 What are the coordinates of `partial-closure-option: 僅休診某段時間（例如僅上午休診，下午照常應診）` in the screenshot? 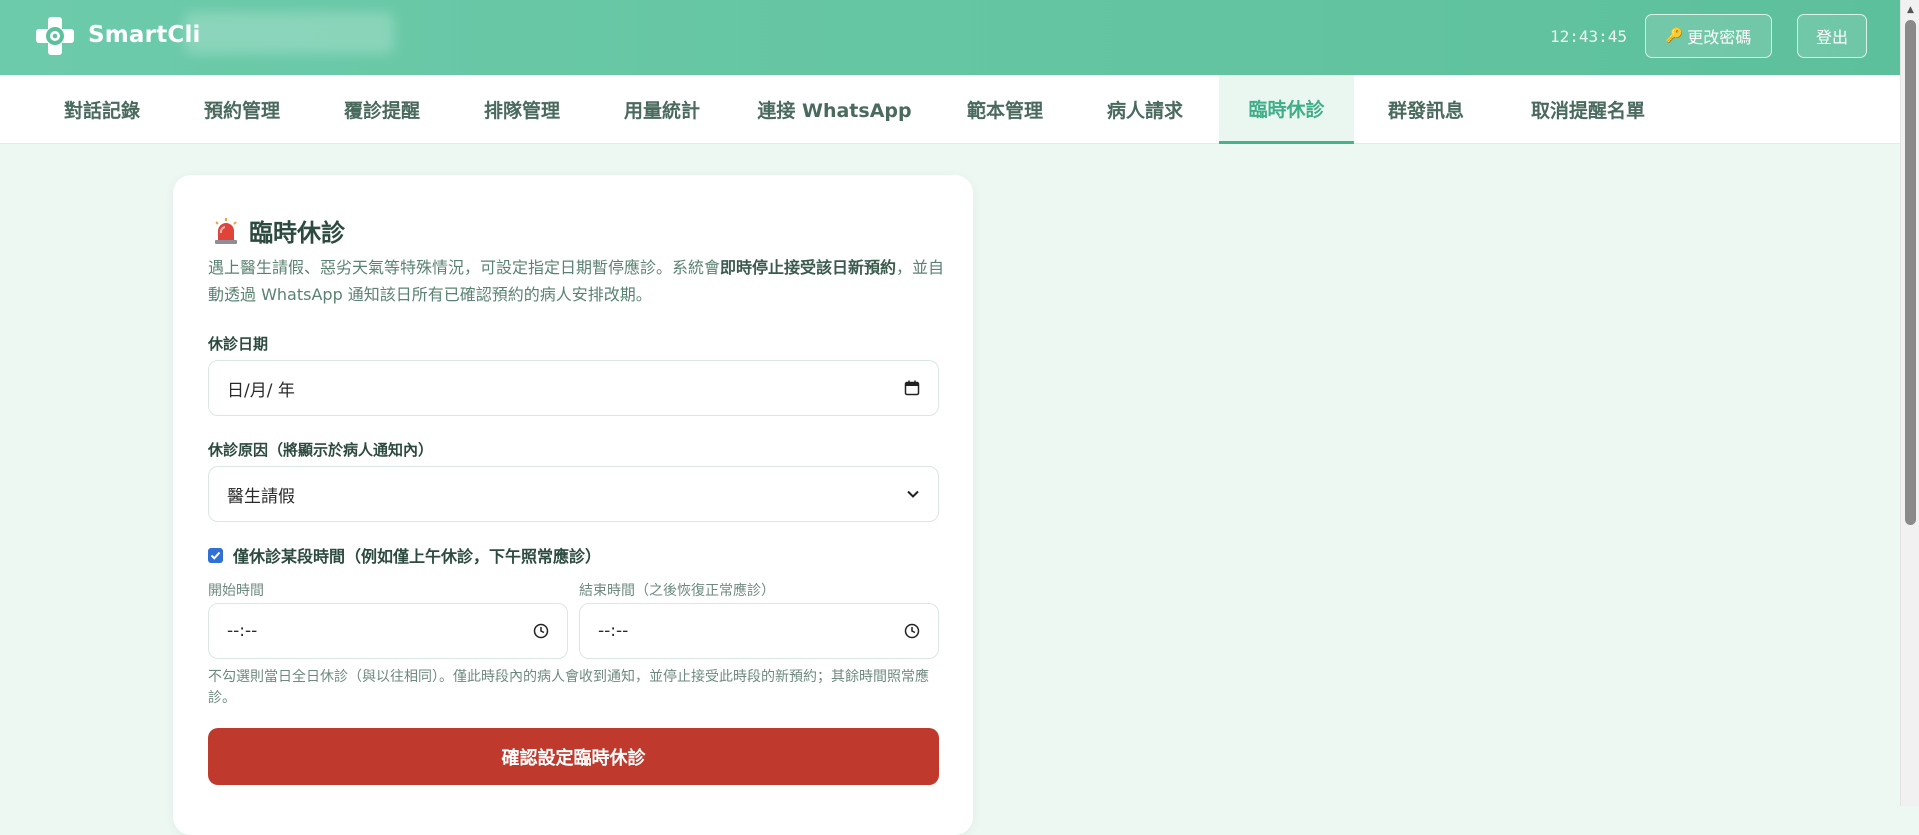 It's located at (404, 555).